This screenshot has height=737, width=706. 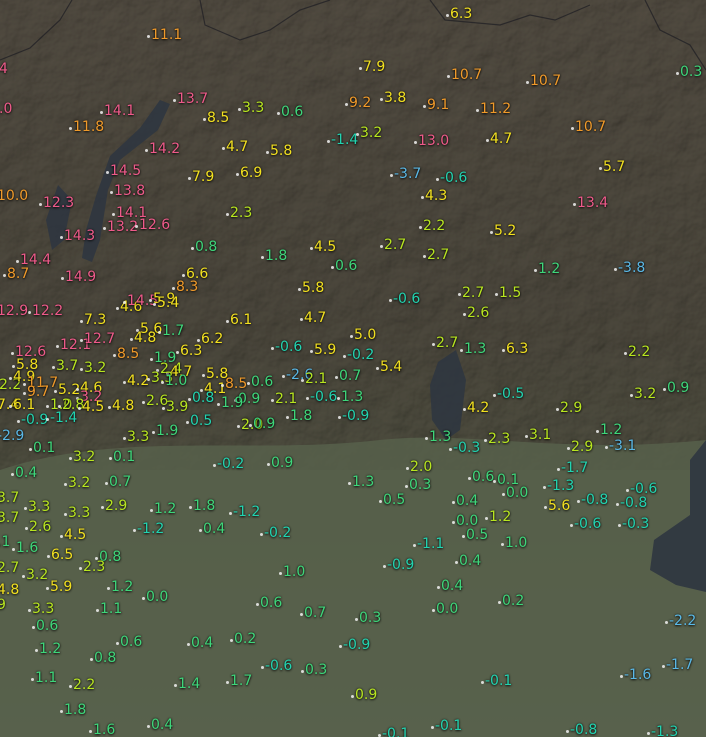 What do you see at coordinates (396, 731) in the screenshot?
I see `station-temperature-label: -0.1` at bounding box center [396, 731].